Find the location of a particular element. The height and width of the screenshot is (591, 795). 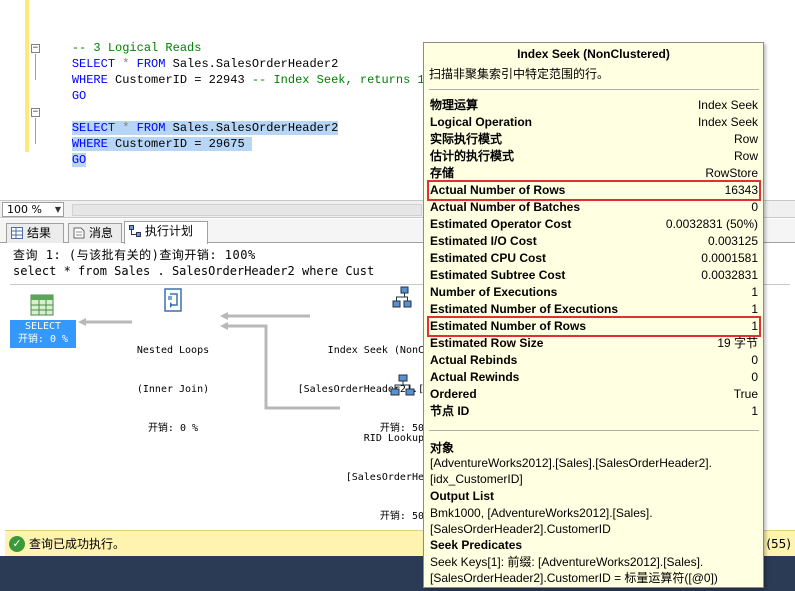

property-name: Estimated Operator Cost is located at coordinates (501, 224).